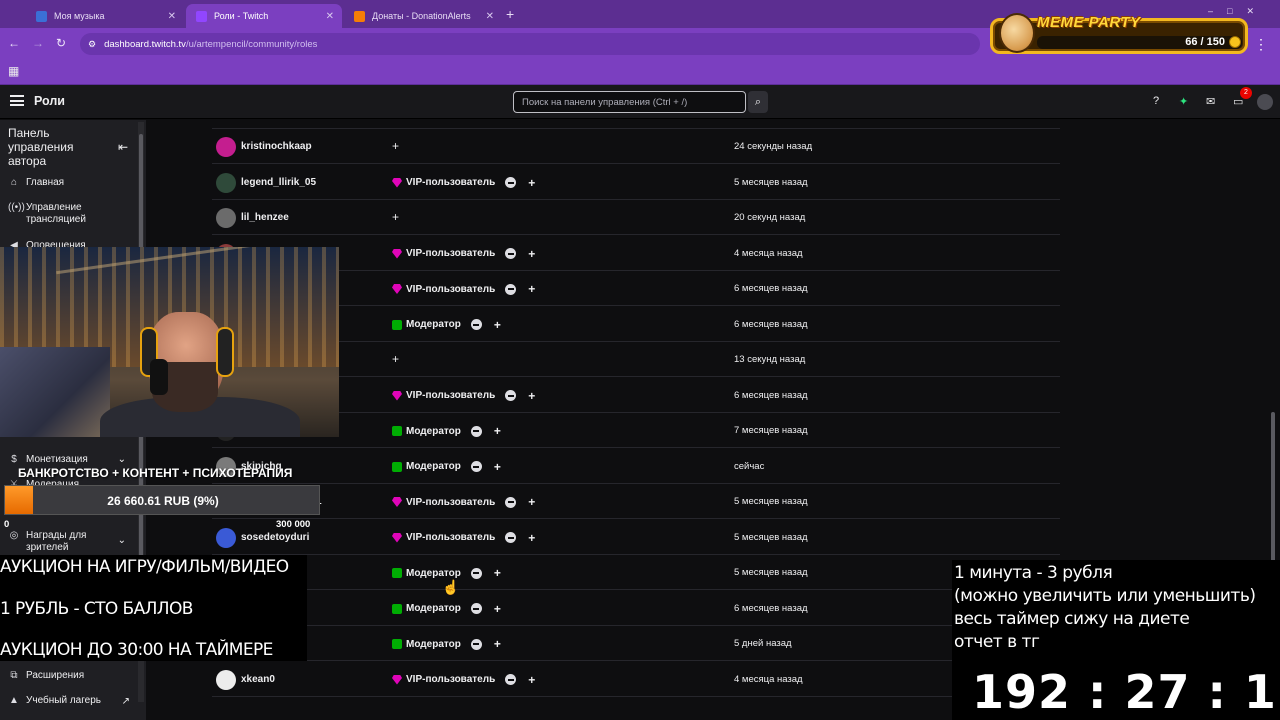 The image size is (1280, 720). Describe the element at coordinates (1261, 44) in the screenshot. I see `browser-menu-icon: ⋮` at that location.